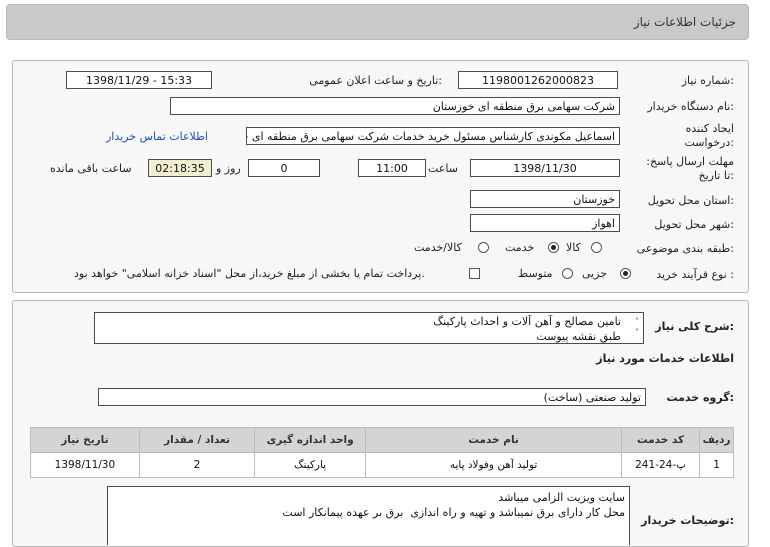  What do you see at coordinates (157, 136) in the screenshot?
I see `buyer-contact-link: اطلاعات تماس خریدار` at bounding box center [157, 136].